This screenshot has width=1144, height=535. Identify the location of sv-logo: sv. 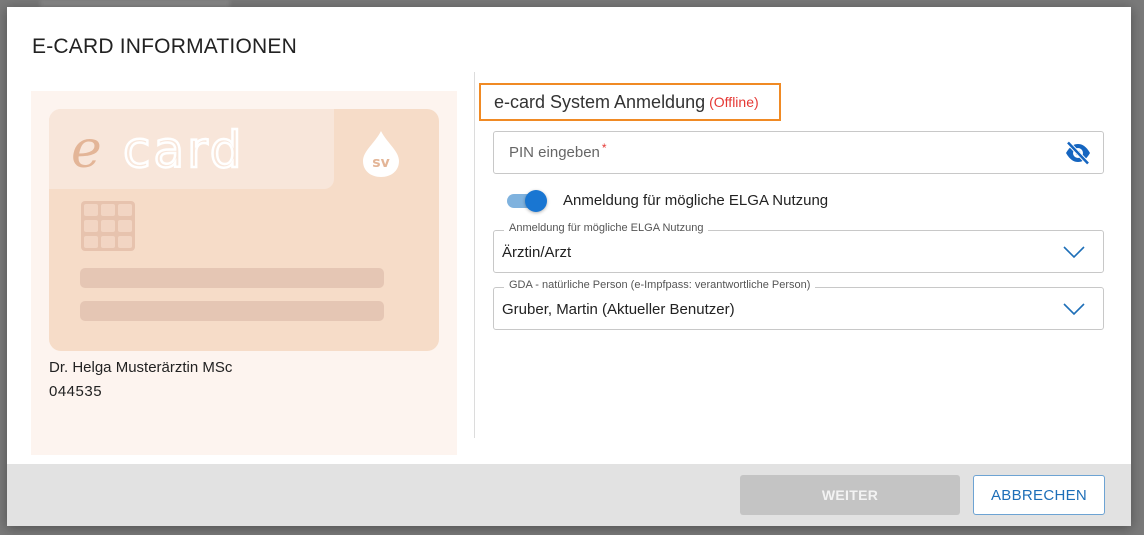
(381, 154).